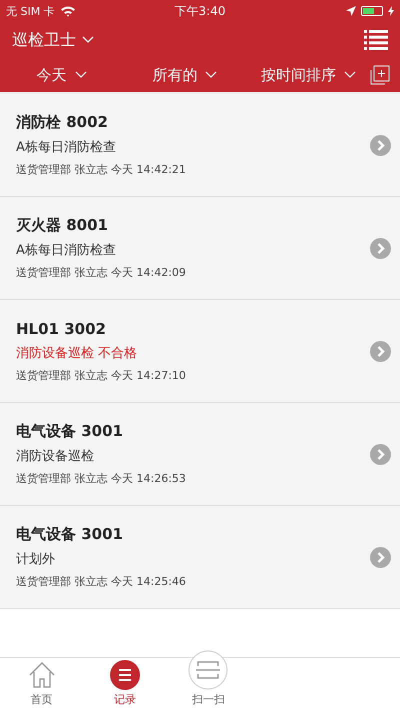  Describe the element at coordinates (30, 11) in the screenshot. I see `carrier-text: 无 SIM 卡` at that location.